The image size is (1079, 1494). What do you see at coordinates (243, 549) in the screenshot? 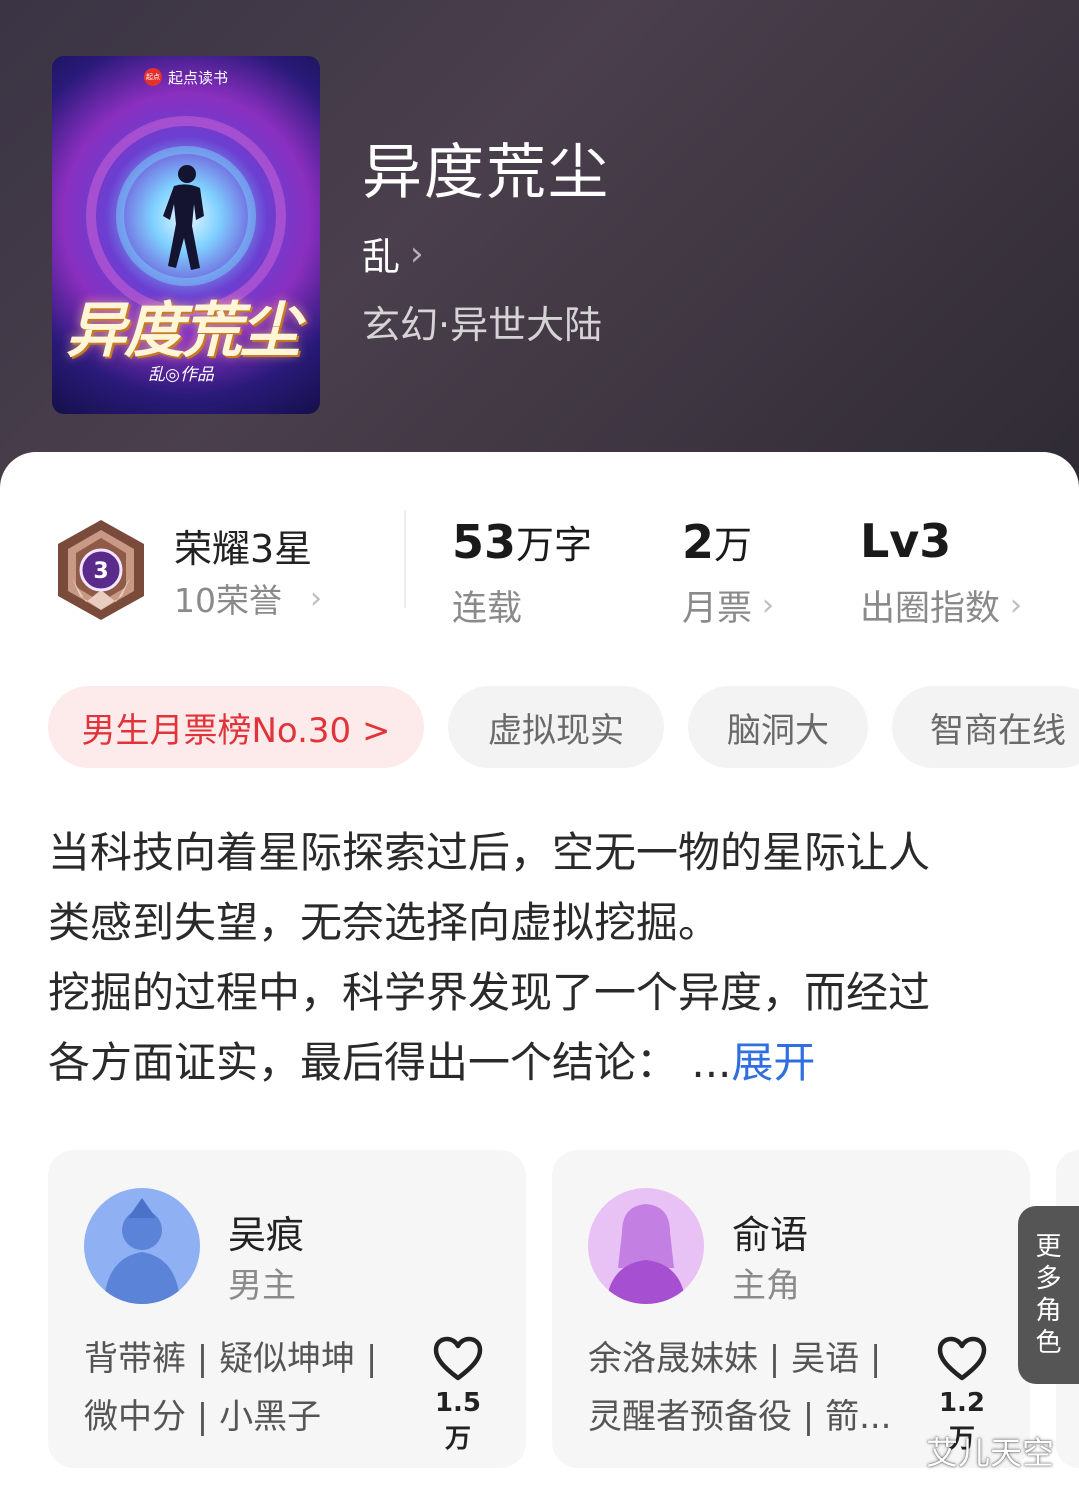
I see `honor-title: 荣耀3星` at bounding box center [243, 549].